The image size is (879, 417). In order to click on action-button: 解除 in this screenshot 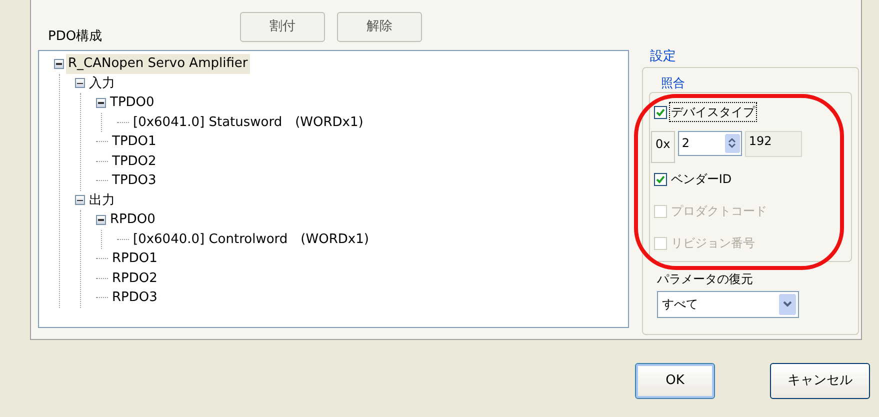, I will do `click(379, 27)`.